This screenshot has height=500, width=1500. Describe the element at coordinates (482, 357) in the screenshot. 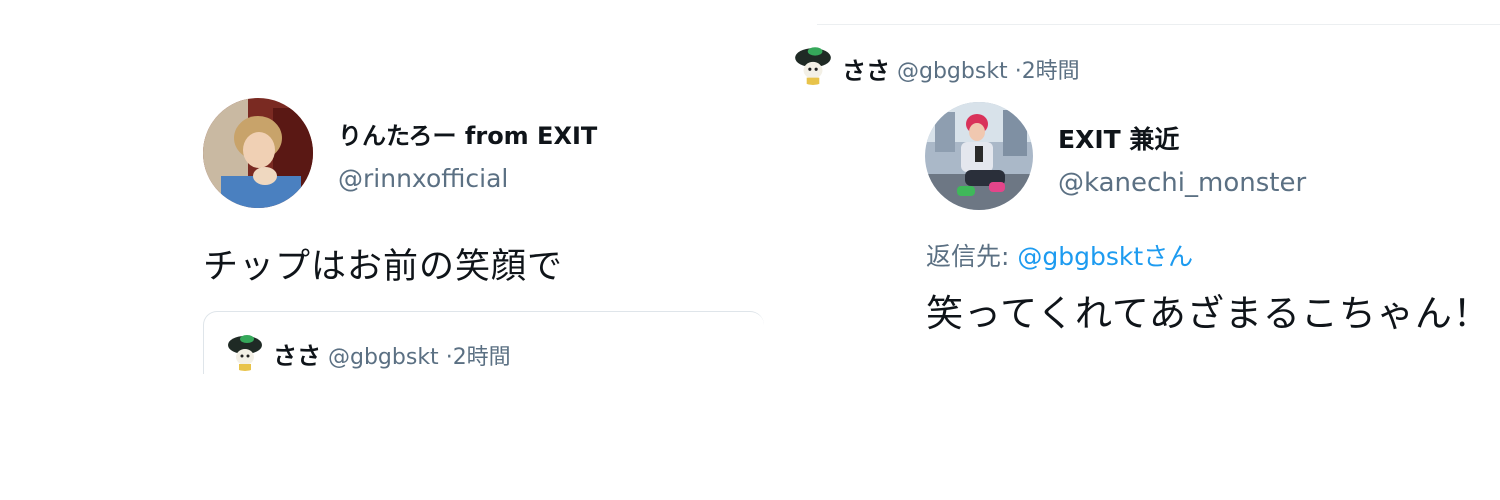

I see `quoted-time: 2時間` at that location.